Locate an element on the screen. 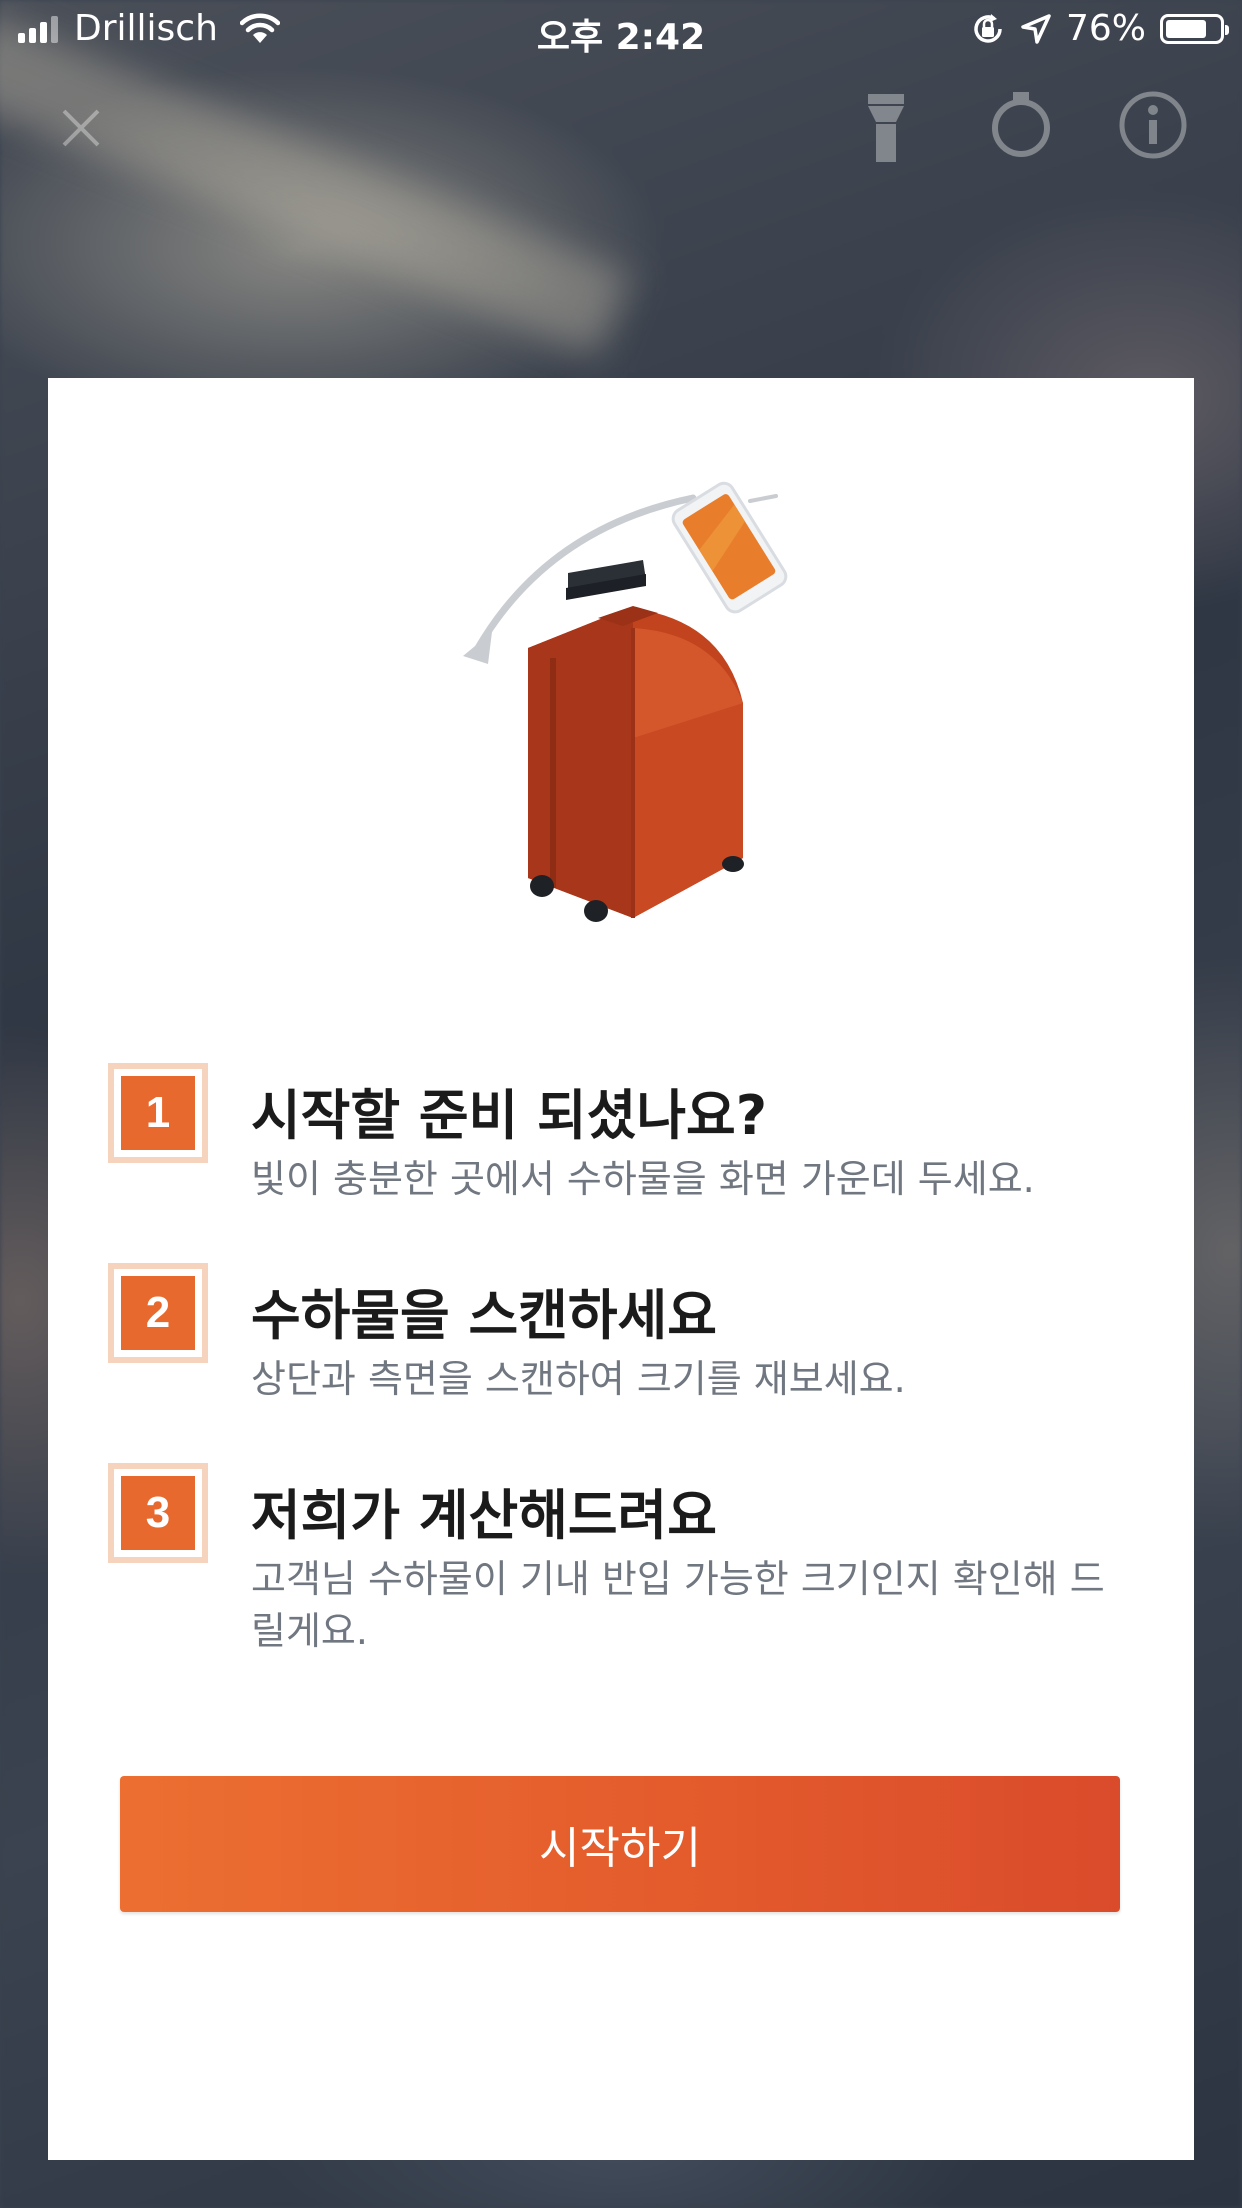  step-title: 저희가 계산해드려요 is located at coordinates (484, 1515).